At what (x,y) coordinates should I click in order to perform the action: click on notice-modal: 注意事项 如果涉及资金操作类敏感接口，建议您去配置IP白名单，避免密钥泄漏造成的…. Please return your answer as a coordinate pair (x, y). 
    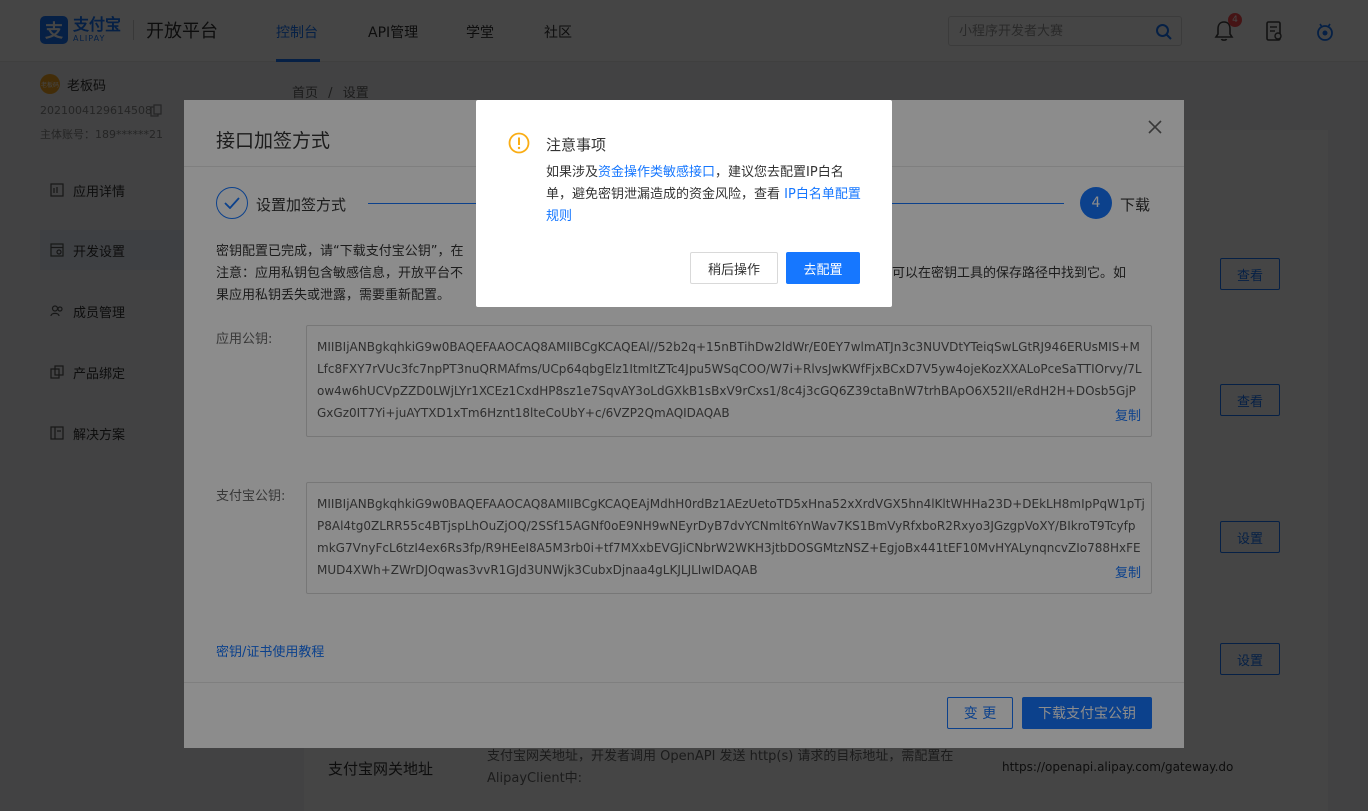
    Looking at the image, I should click on (684, 203).